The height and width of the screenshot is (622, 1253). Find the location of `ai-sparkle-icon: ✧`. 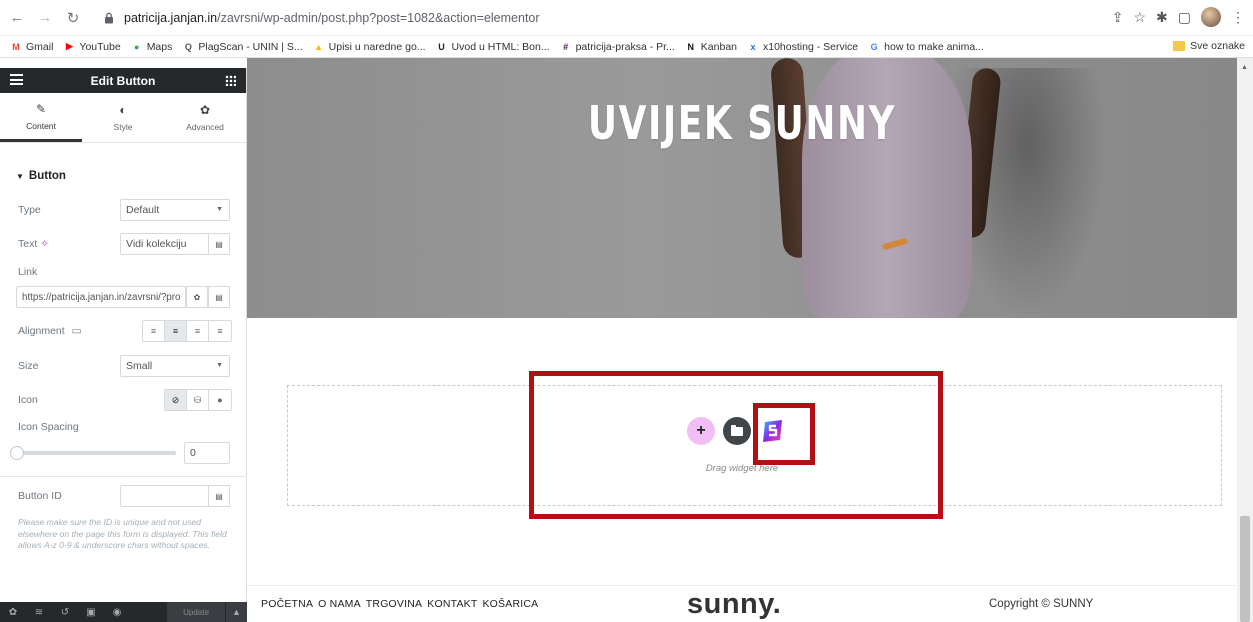

ai-sparkle-icon: ✧ is located at coordinates (44, 244).